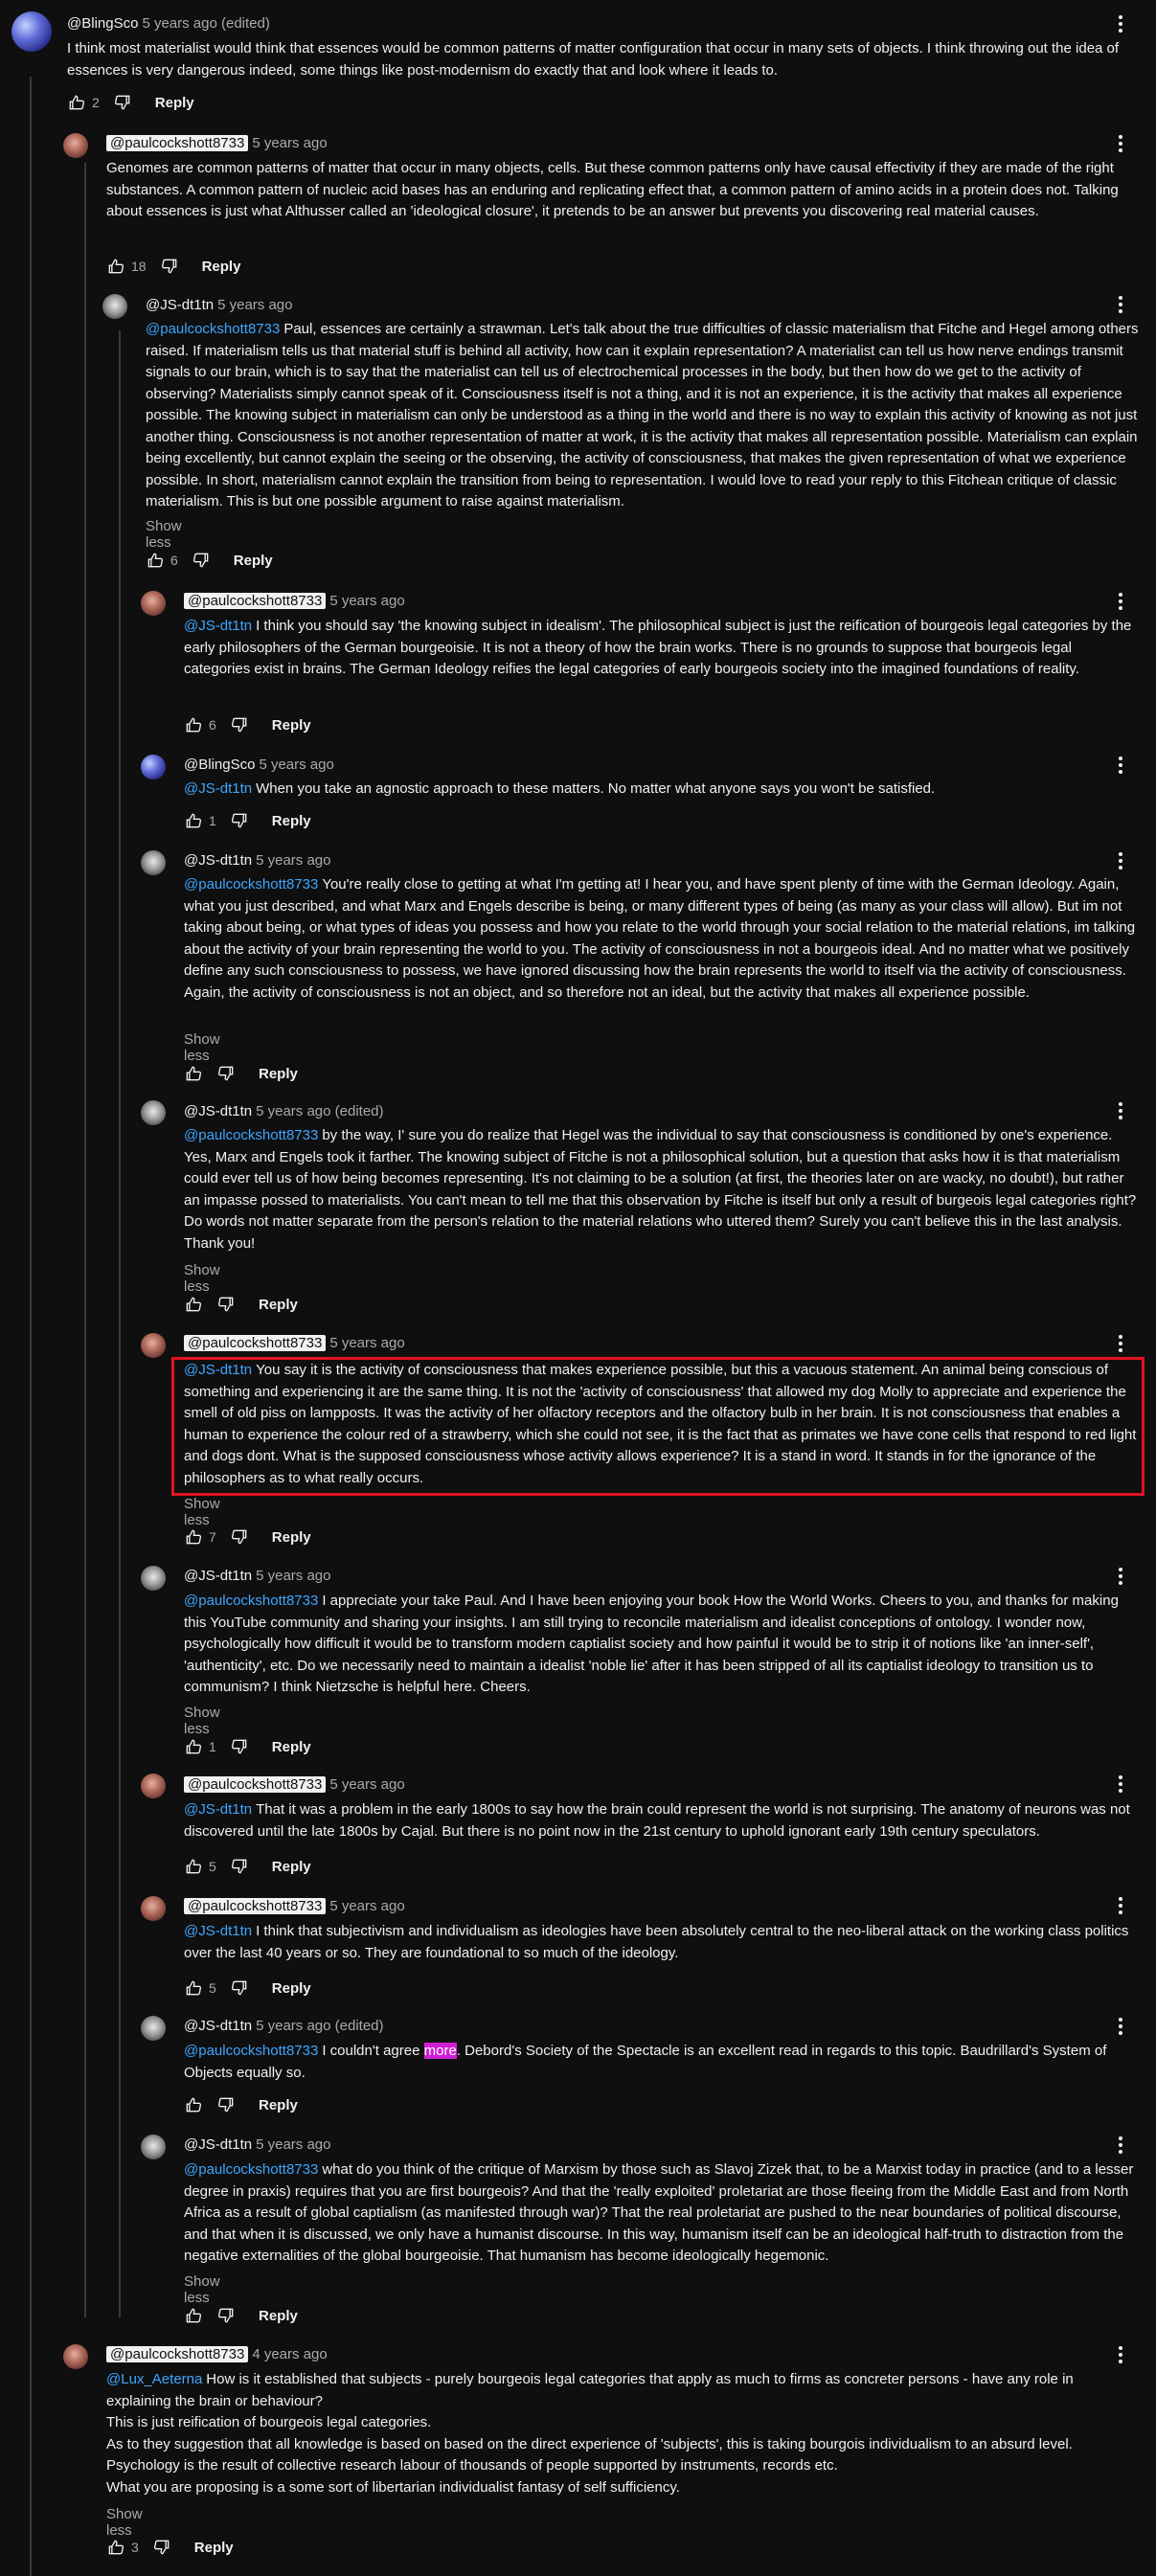  What do you see at coordinates (154, 2379) in the screenshot?
I see `mention-link: @Lux_Aeterna` at bounding box center [154, 2379].